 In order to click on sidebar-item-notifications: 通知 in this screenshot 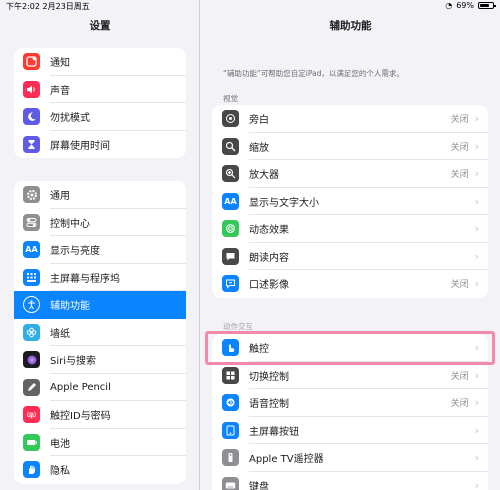, I will do `click(100, 62)`.